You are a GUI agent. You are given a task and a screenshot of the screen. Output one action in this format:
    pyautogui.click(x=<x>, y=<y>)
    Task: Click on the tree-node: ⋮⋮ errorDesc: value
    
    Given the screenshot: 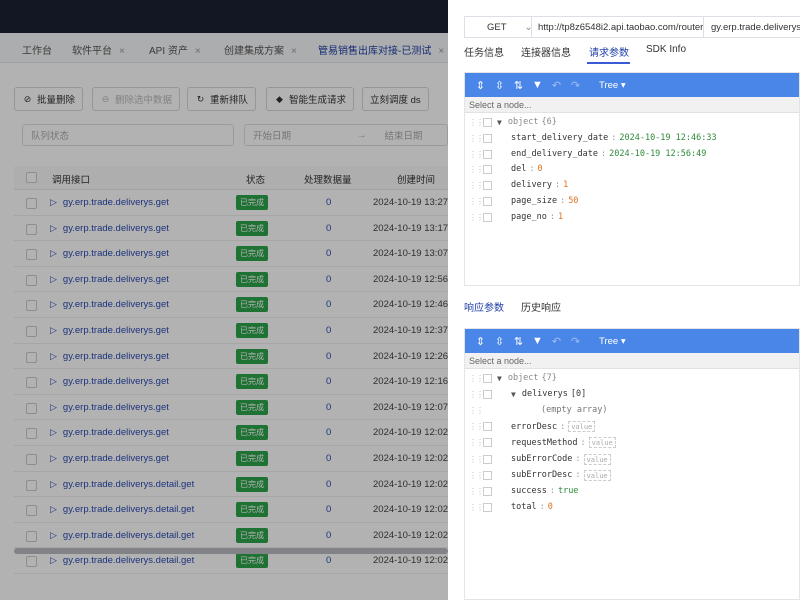 What is the action you would take?
    pyautogui.click(x=632, y=427)
    